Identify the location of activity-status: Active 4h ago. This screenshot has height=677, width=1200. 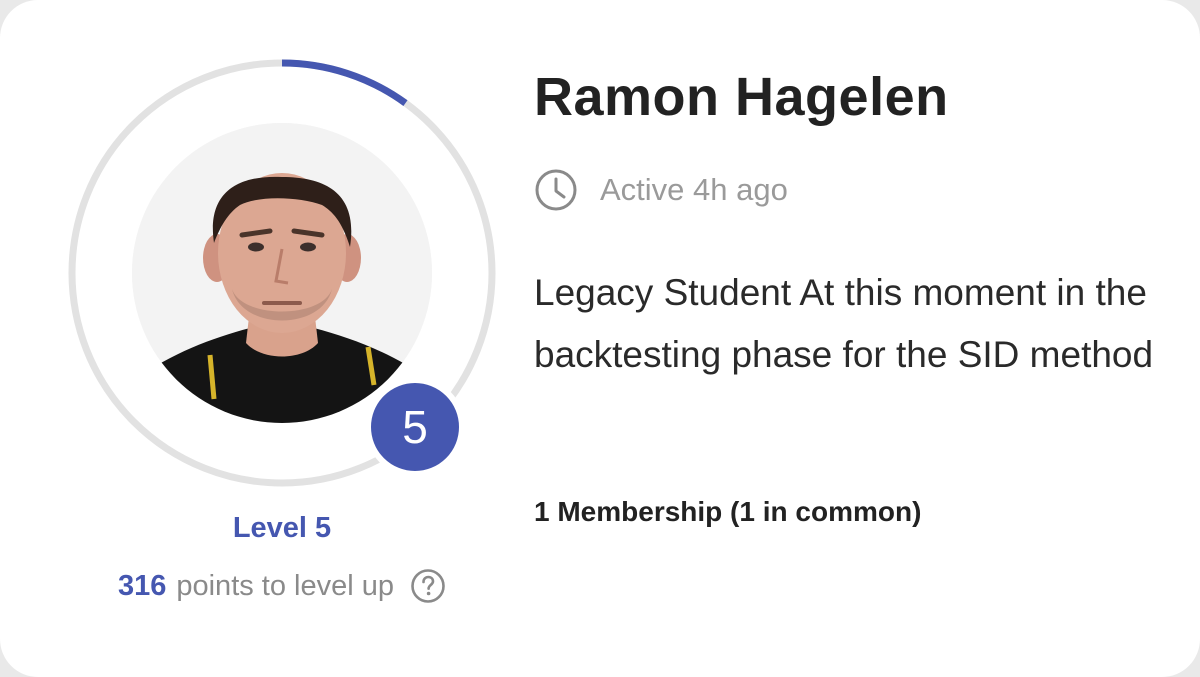
(661, 190).